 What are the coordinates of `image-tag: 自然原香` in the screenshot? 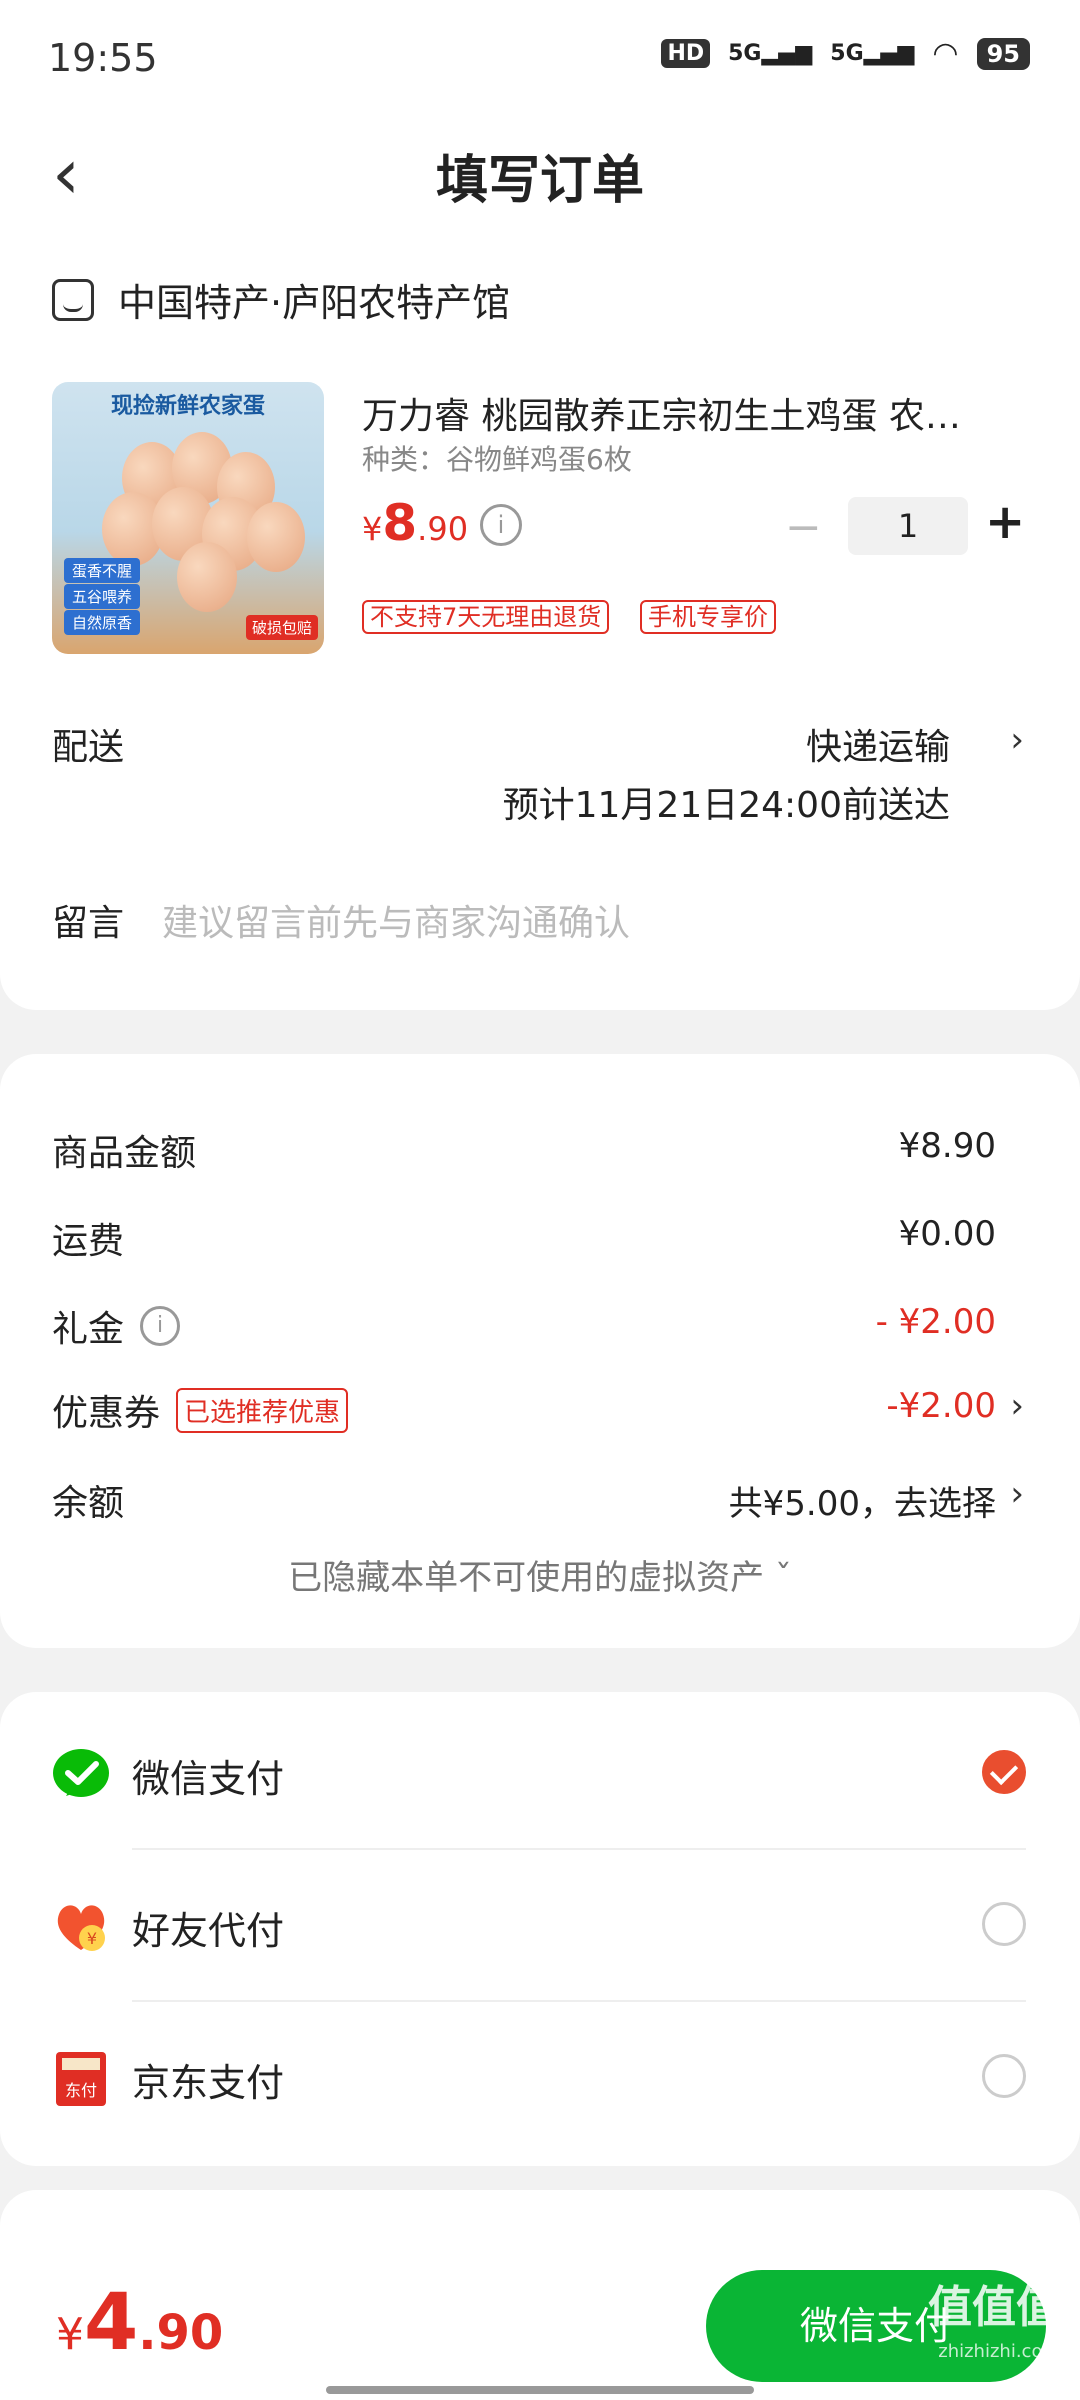 It's located at (102, 622).